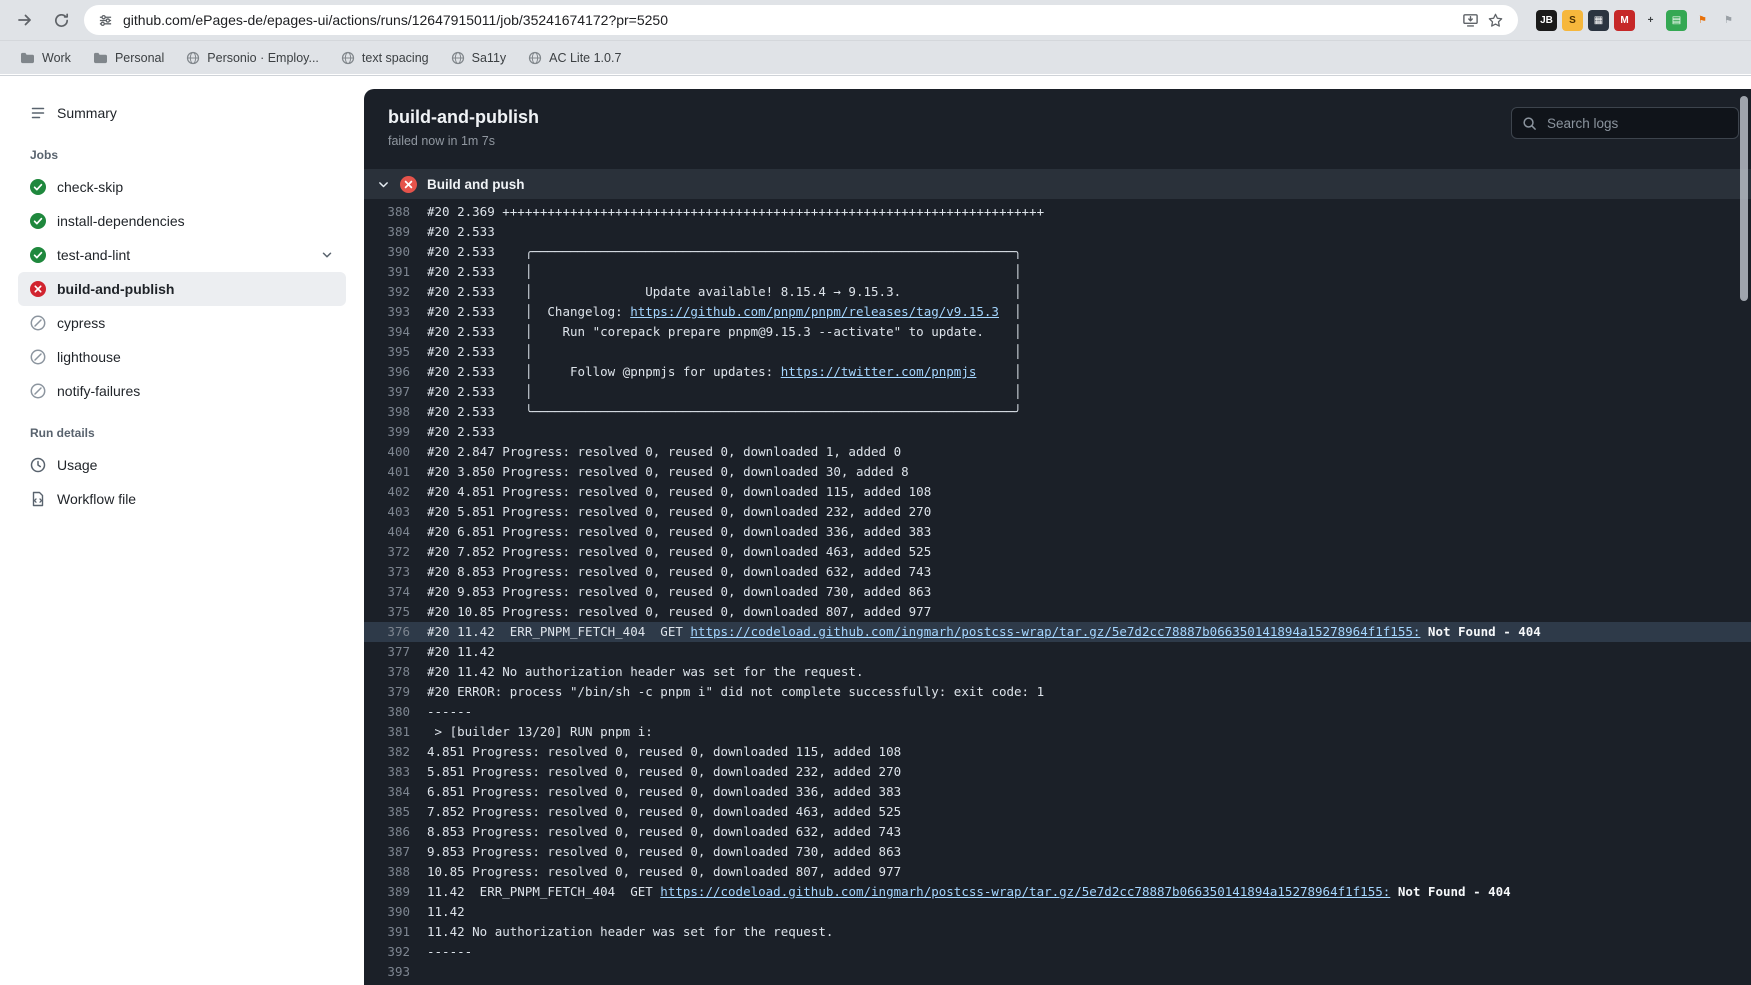 This screenshot has width=1751, height=985. Describe the element at coordinates (1572, 20) in the screenshot. I see `extension-stark-icon: S` at that location.